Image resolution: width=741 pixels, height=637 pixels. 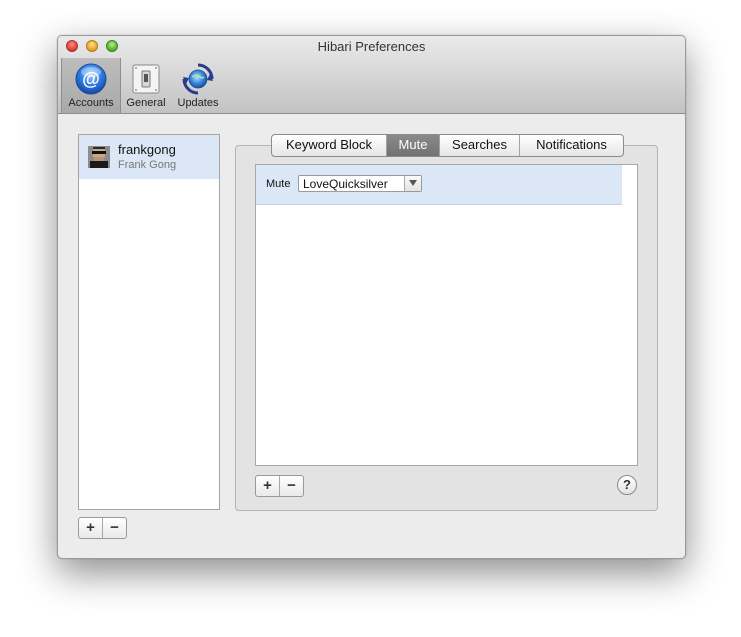 I want to click on switch-icon, so click(x=146, y=79).